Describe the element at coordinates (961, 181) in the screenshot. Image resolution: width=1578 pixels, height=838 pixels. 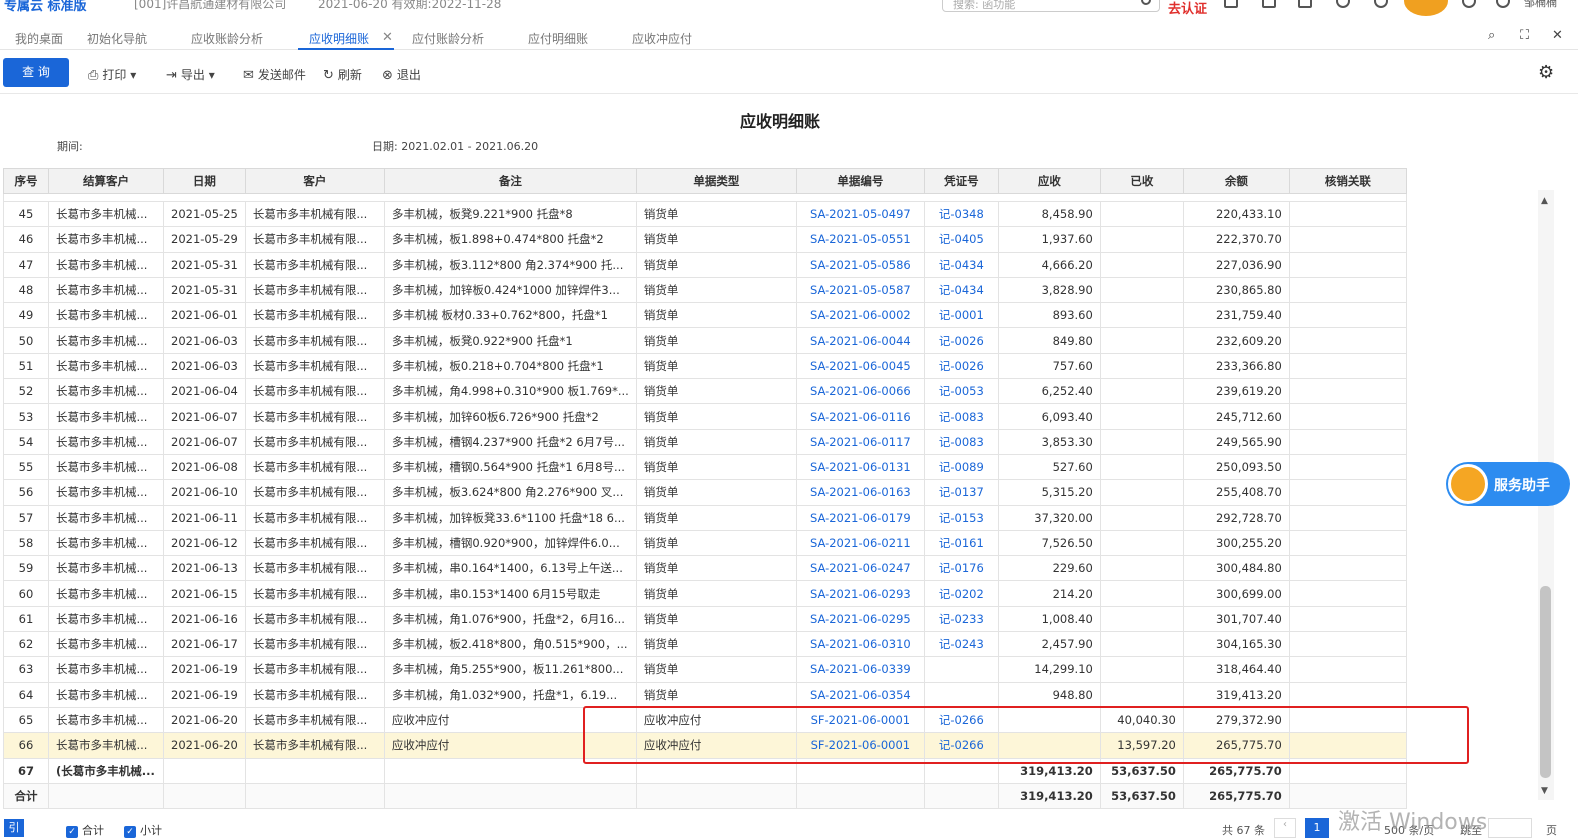
I see `col-header-voucher: 凭证号` at that location.